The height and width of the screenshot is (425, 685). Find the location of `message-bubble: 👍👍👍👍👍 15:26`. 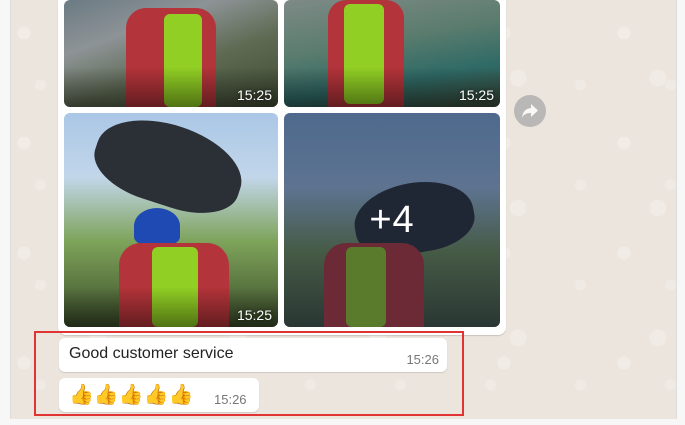

message-bubble: 👍👍👍👍👍 15:26 is located at coordinates (159, 395).